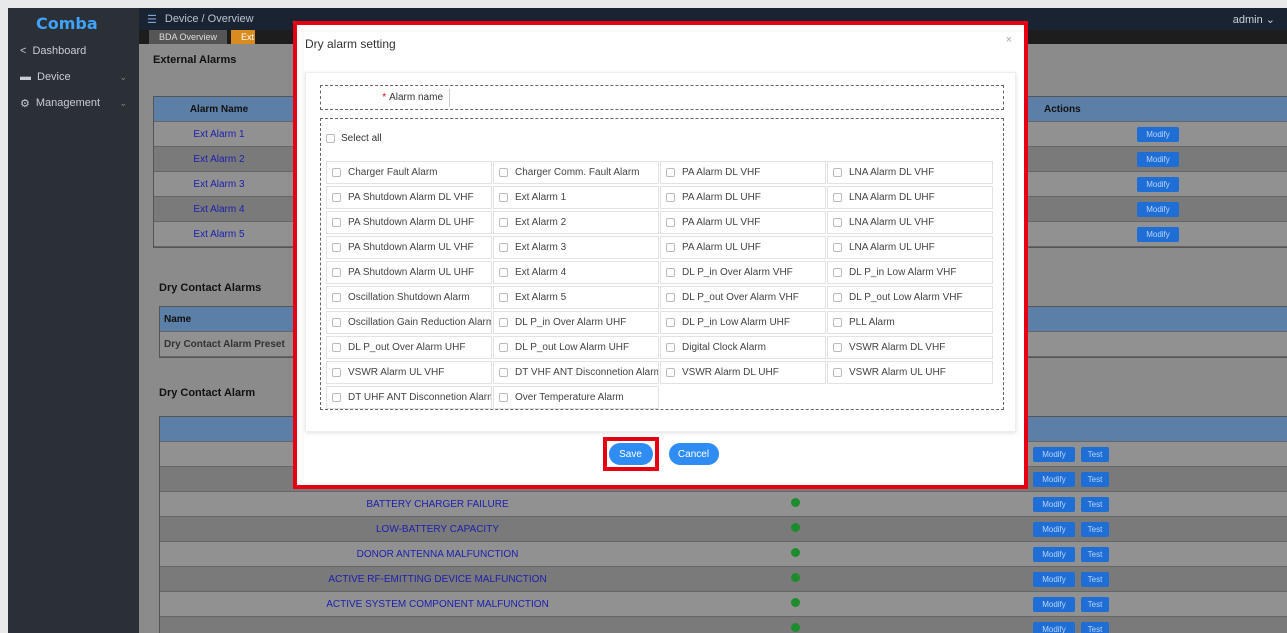  I want to click on alarm-checkbox: DL P_out Over Alarm VHF, so click(743, 297).